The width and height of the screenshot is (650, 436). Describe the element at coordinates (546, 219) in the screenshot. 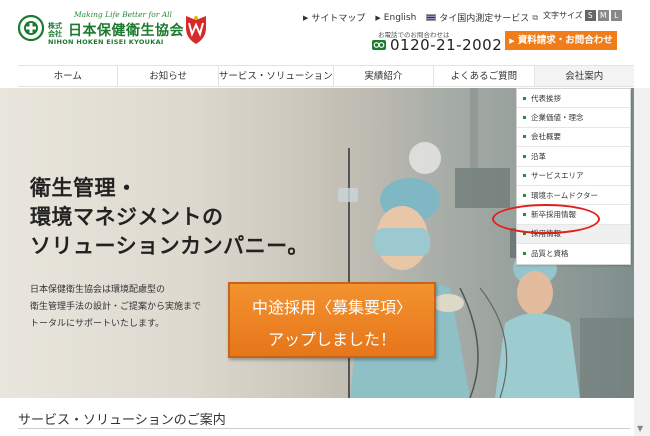

I see `highlight-annotation-ellipse` at that location.